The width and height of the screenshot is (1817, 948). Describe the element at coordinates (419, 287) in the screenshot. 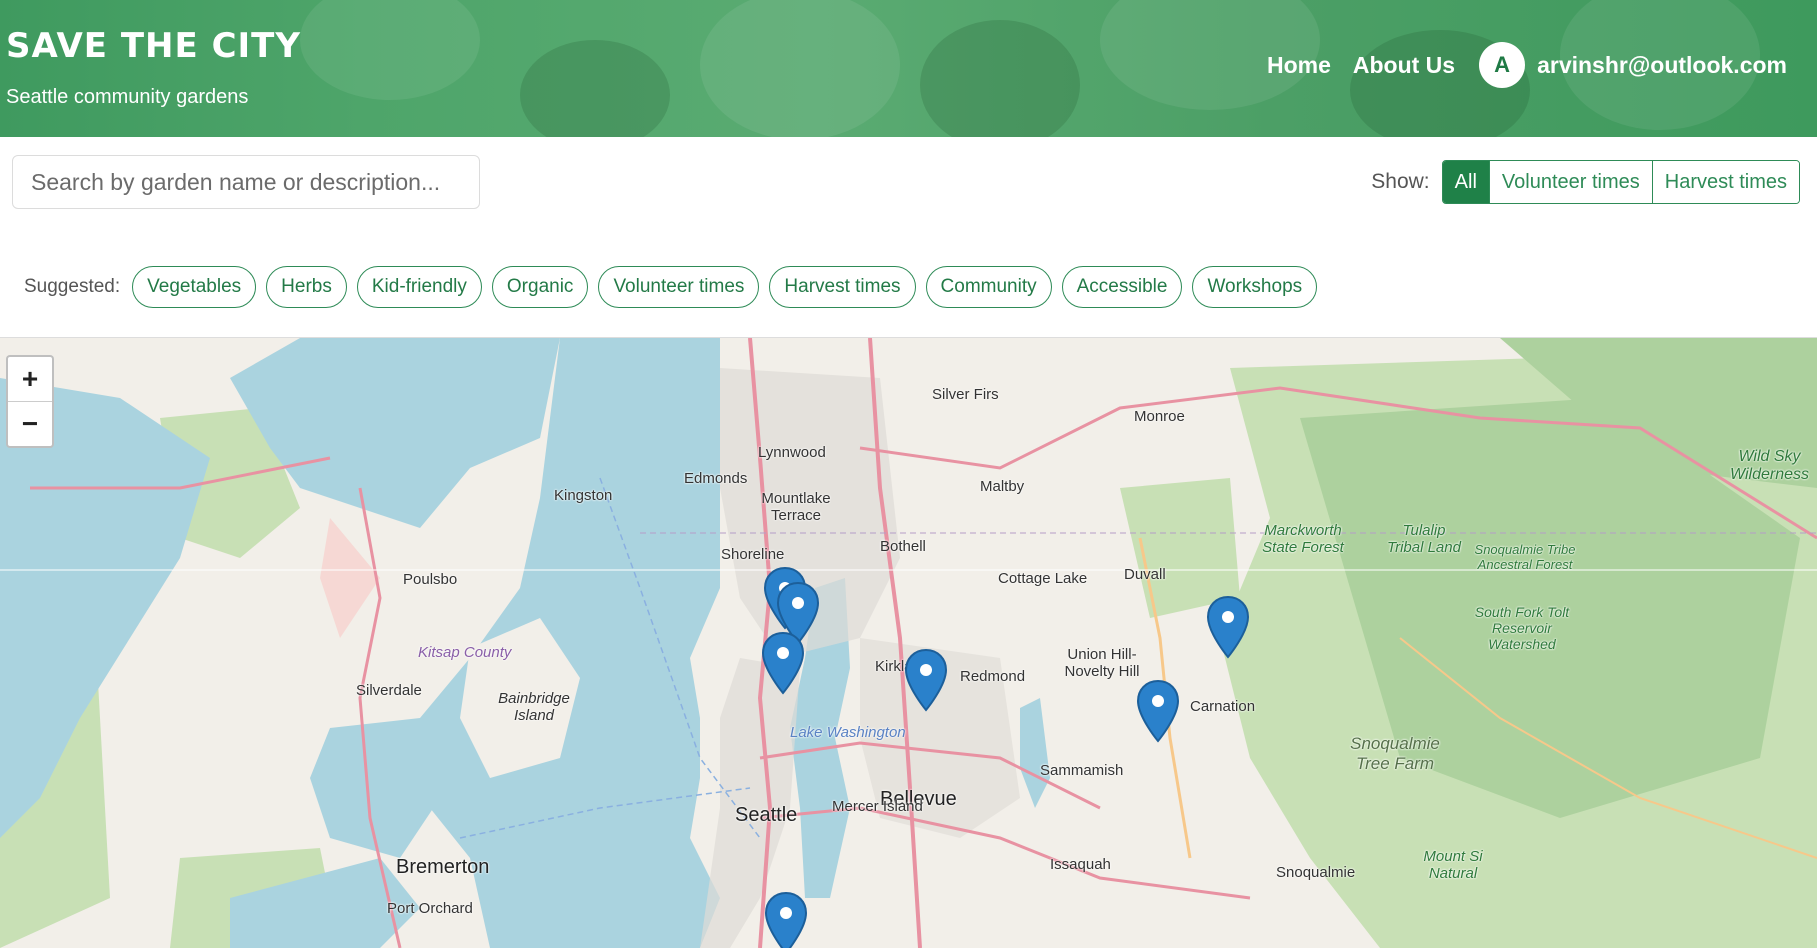

I see `tag-chip: Kid-friendly` at that location.